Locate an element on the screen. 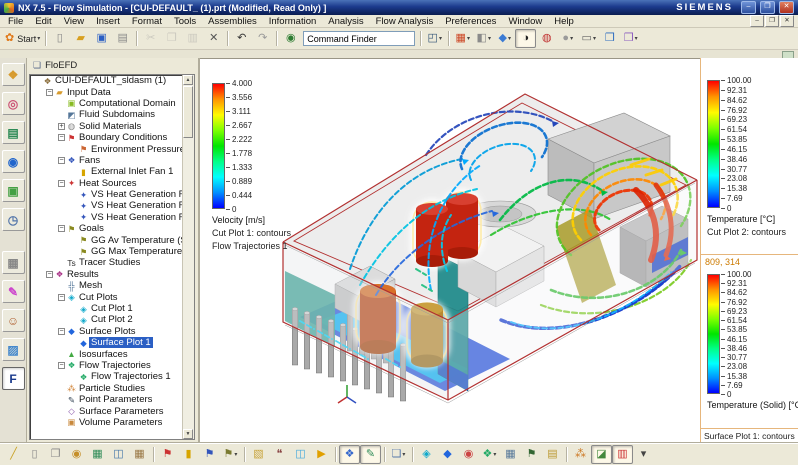  tree-item-vs-heat-generation-rate-2: ✦VS Heat Generation Rate 2 is located at coordinates (112, 205).